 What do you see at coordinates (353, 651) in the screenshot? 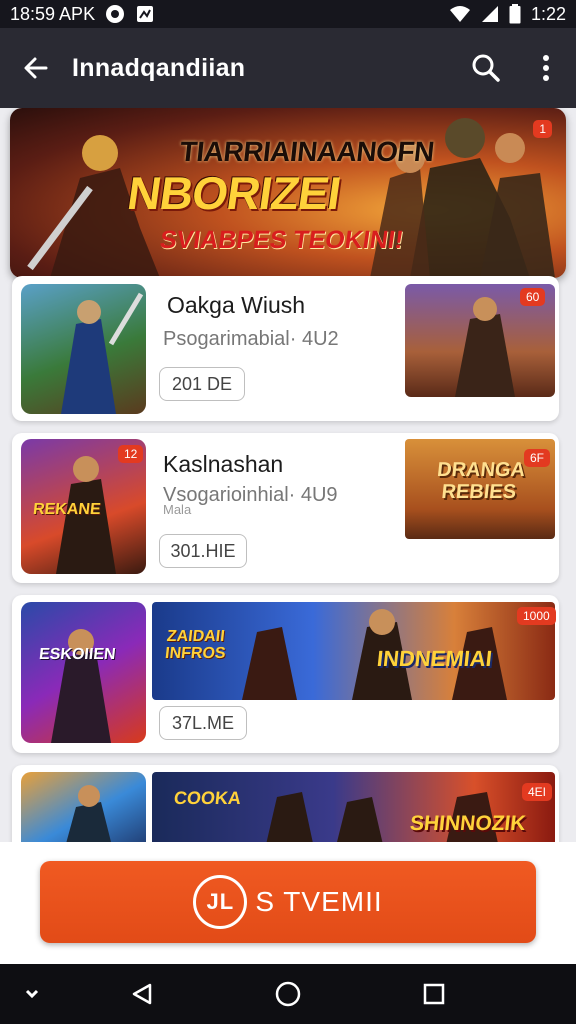
I see `game-promo-image: ZAIDAII INFROS INDNEMIAI` at bounding box center [353, 651].